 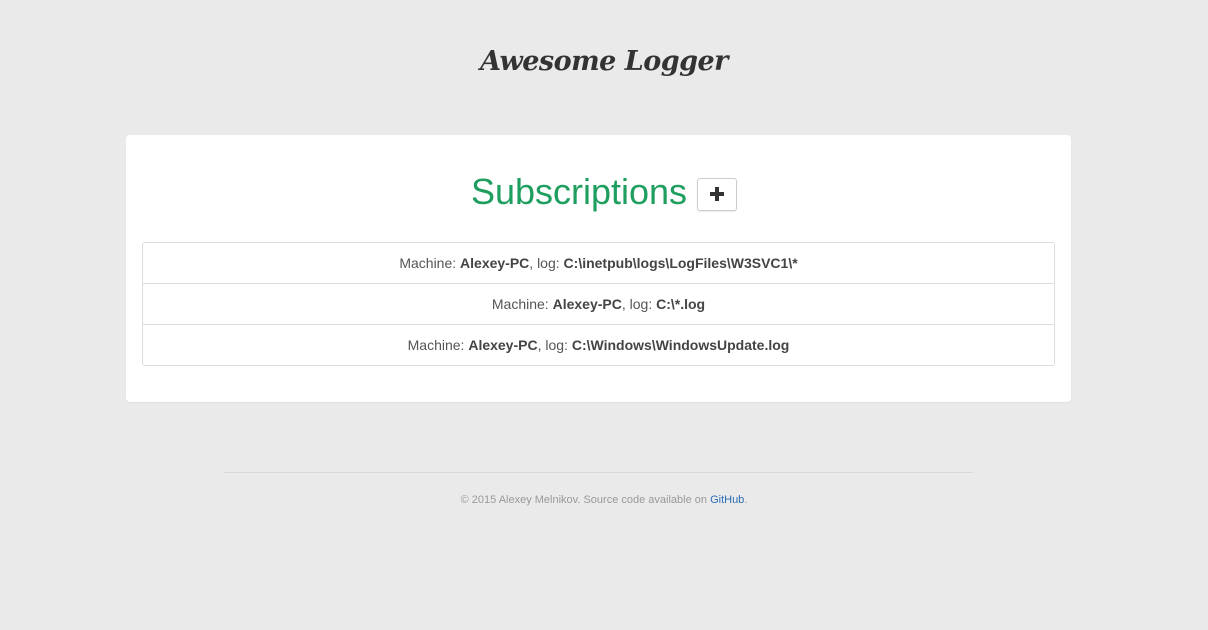 What do you see at coordinates (746, 500) in the screenshot?
I see `footer-suffix: .` at bounding box center [746, 500].